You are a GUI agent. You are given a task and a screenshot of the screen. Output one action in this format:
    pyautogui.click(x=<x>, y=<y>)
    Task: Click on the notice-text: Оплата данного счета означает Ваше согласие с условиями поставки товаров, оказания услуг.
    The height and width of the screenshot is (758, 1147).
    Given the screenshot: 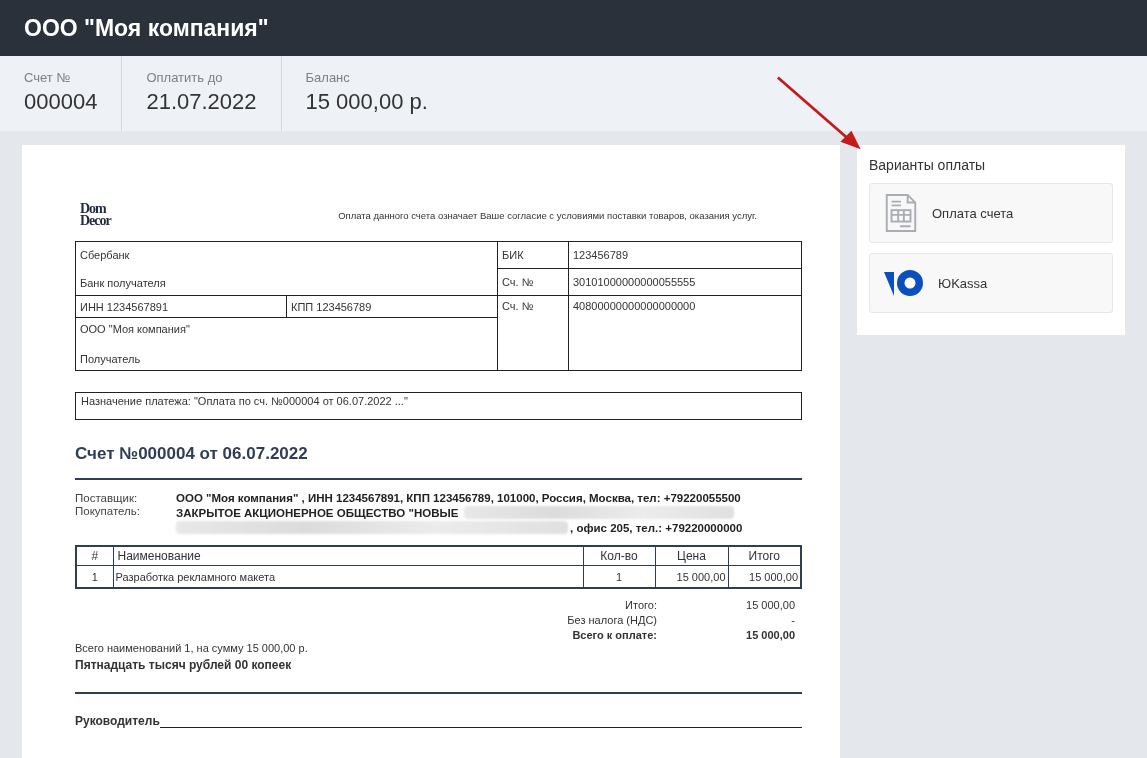 What is the action you would take?
    pyautogui.click(x=547, y=215)
    